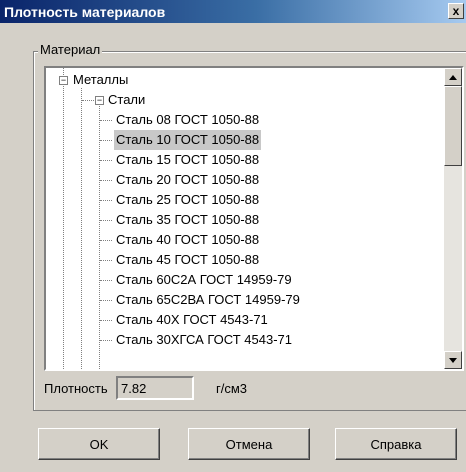  What do you see at coordinates (453, 126) in the screenshot?
I see `scroll-thumb` at bounding box center [453, 126].